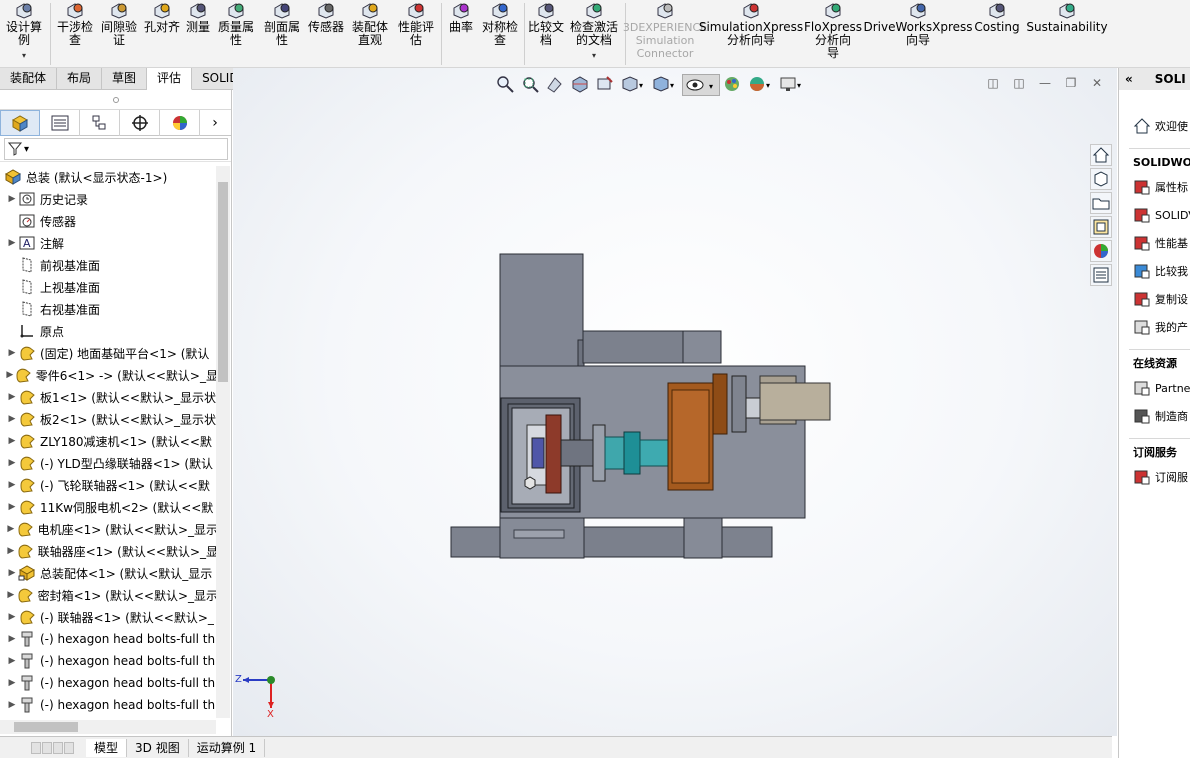  What do you see at coordinates (997, 33) in the screenshot?
I see `ribbon-button-costing: Costing` at bounding box center [997, 33].